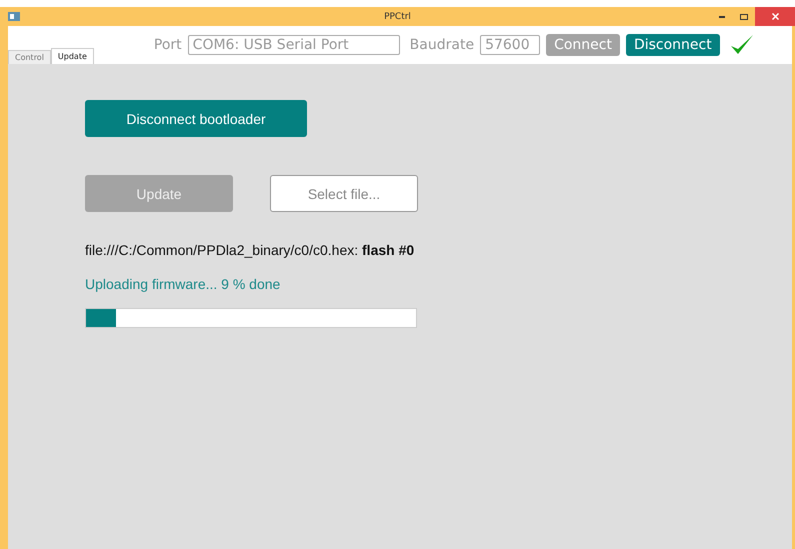  I want to click on tab: Update, so click(72, 56).